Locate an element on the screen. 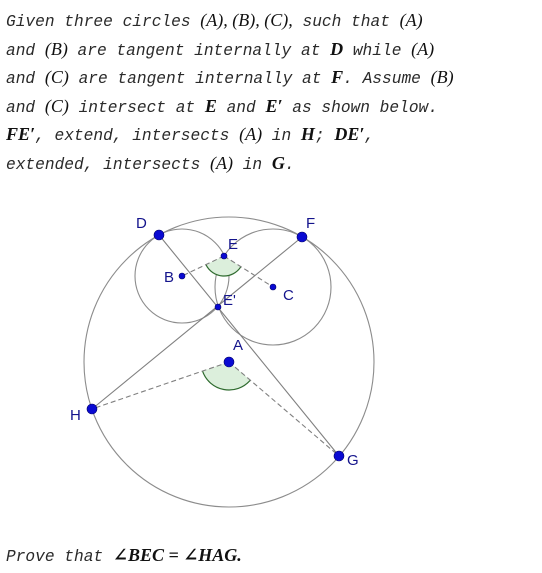  conclusion-prefix: Prove that is located at coordinates (59, 557).